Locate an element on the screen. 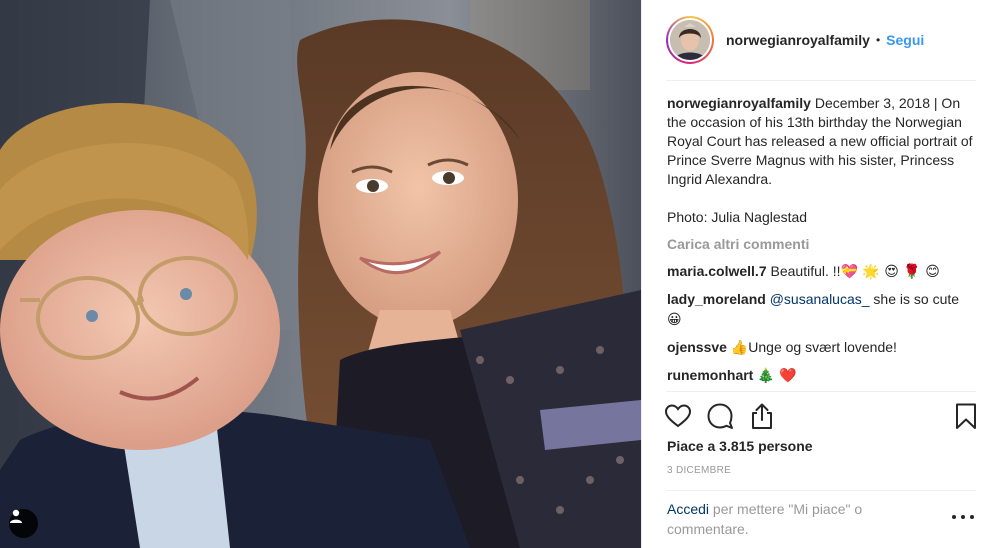 This screenshot has width=1000, height=548. like-button is located at coordinates (678, 416).